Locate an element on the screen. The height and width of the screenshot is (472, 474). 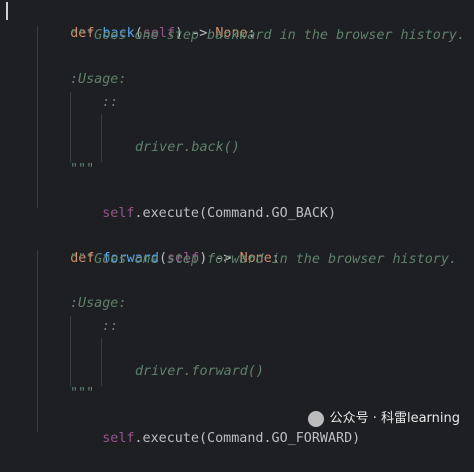
code-line-def-forward: def forward(self) -> None: is located at coordinates (159, 246).